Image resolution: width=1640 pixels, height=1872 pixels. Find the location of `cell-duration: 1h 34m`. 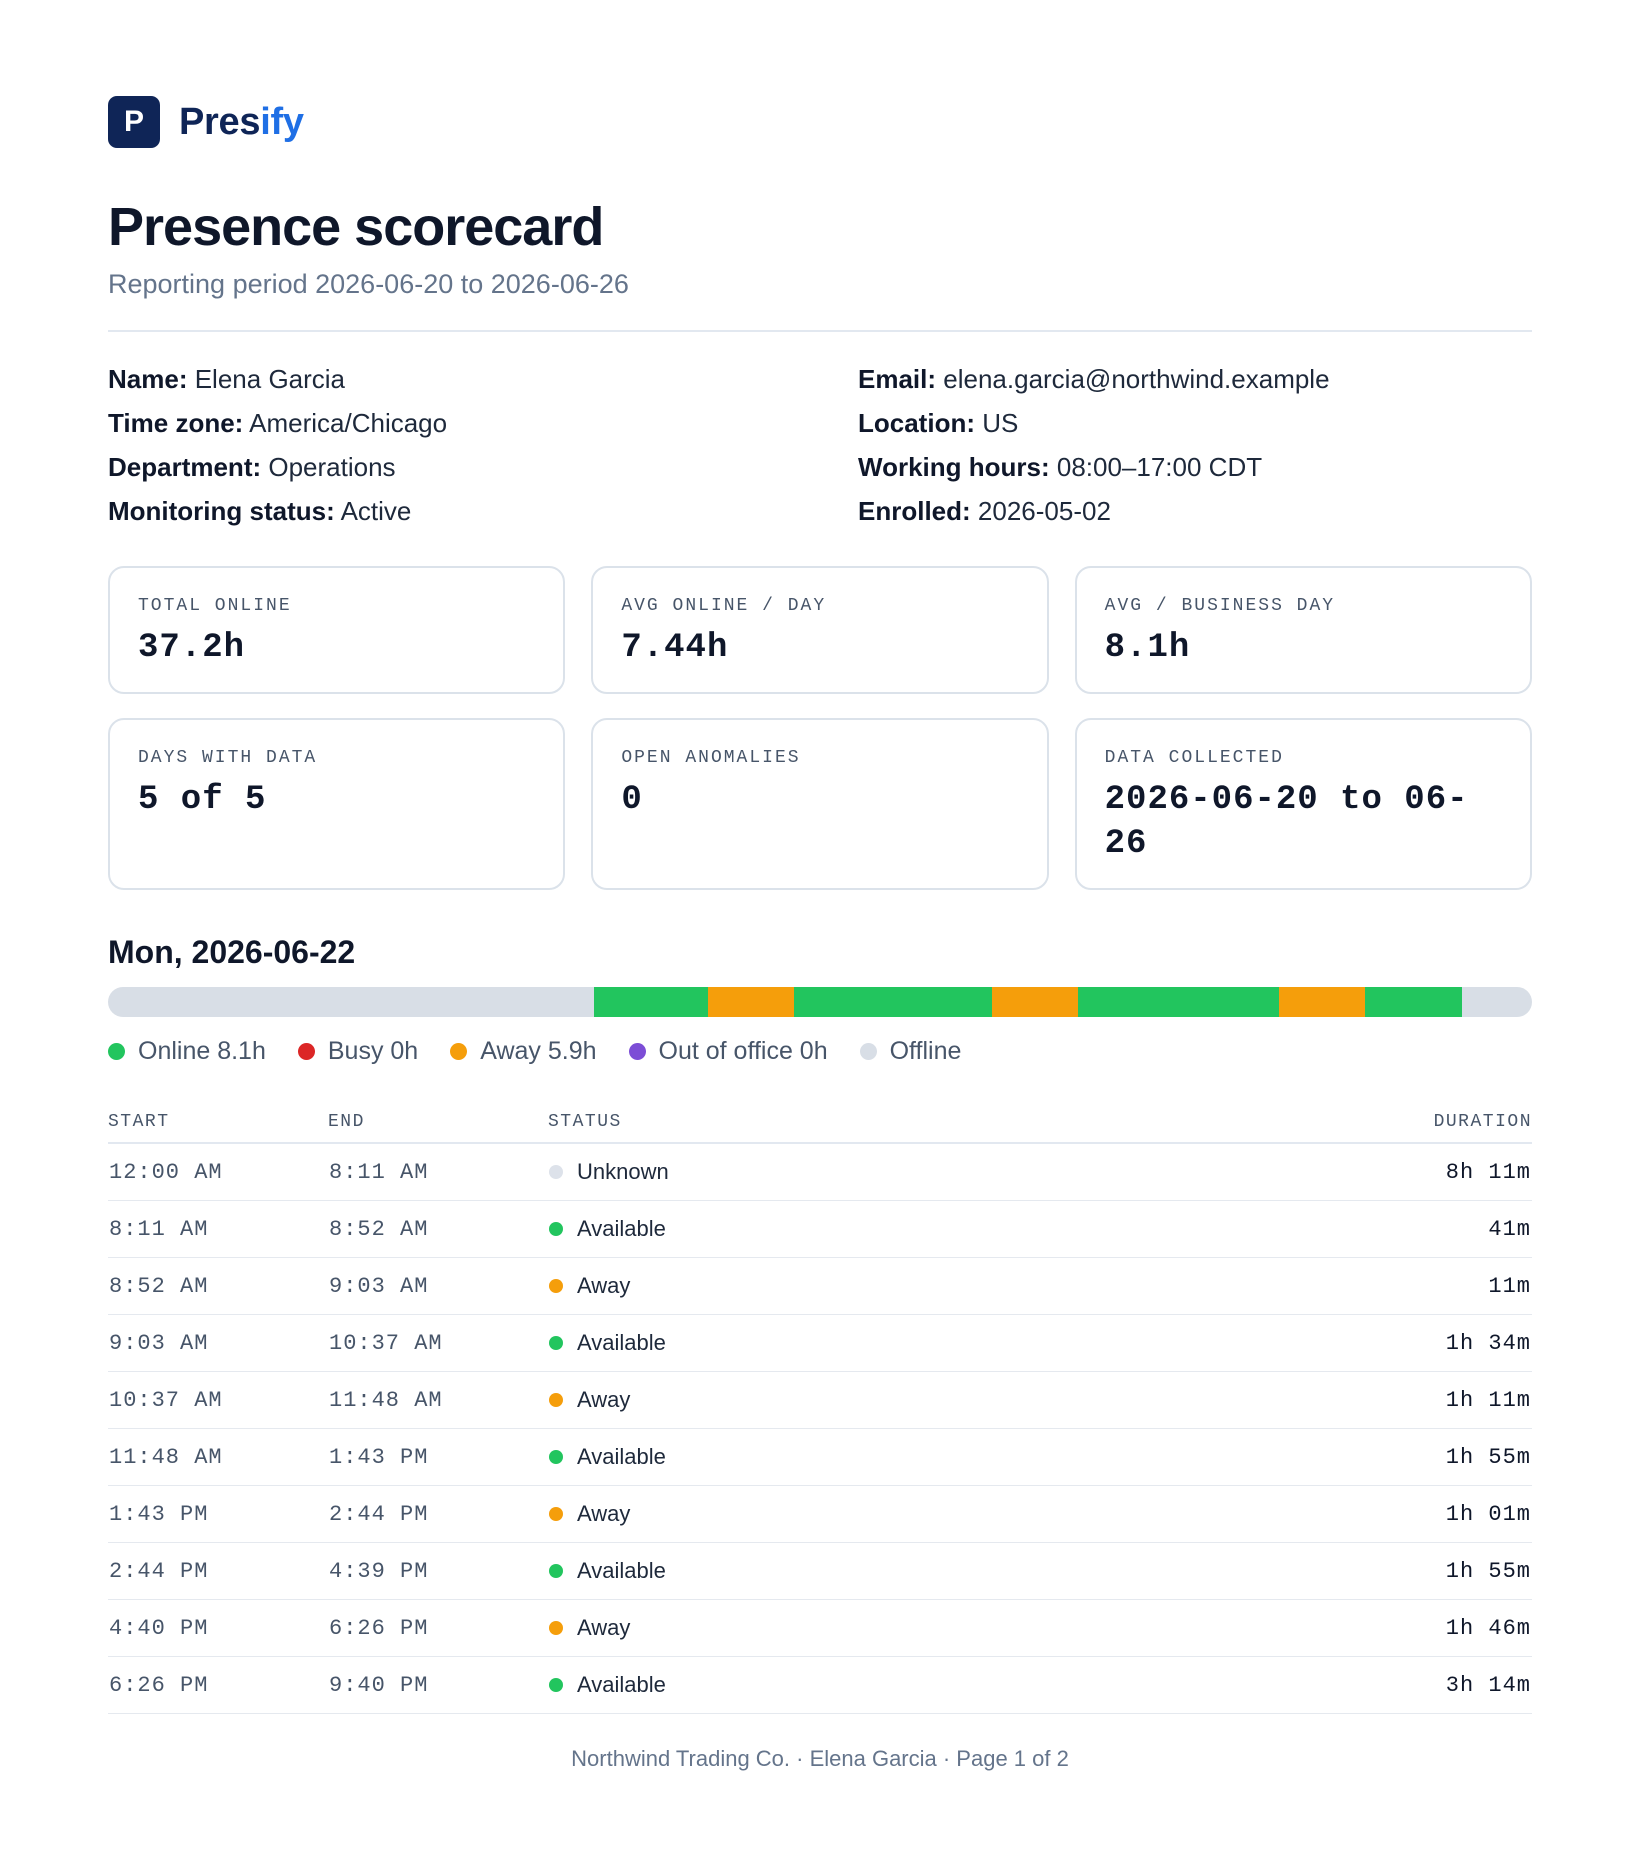

cell-duration: 1h 34m is located at coordinates (1432, 1343).